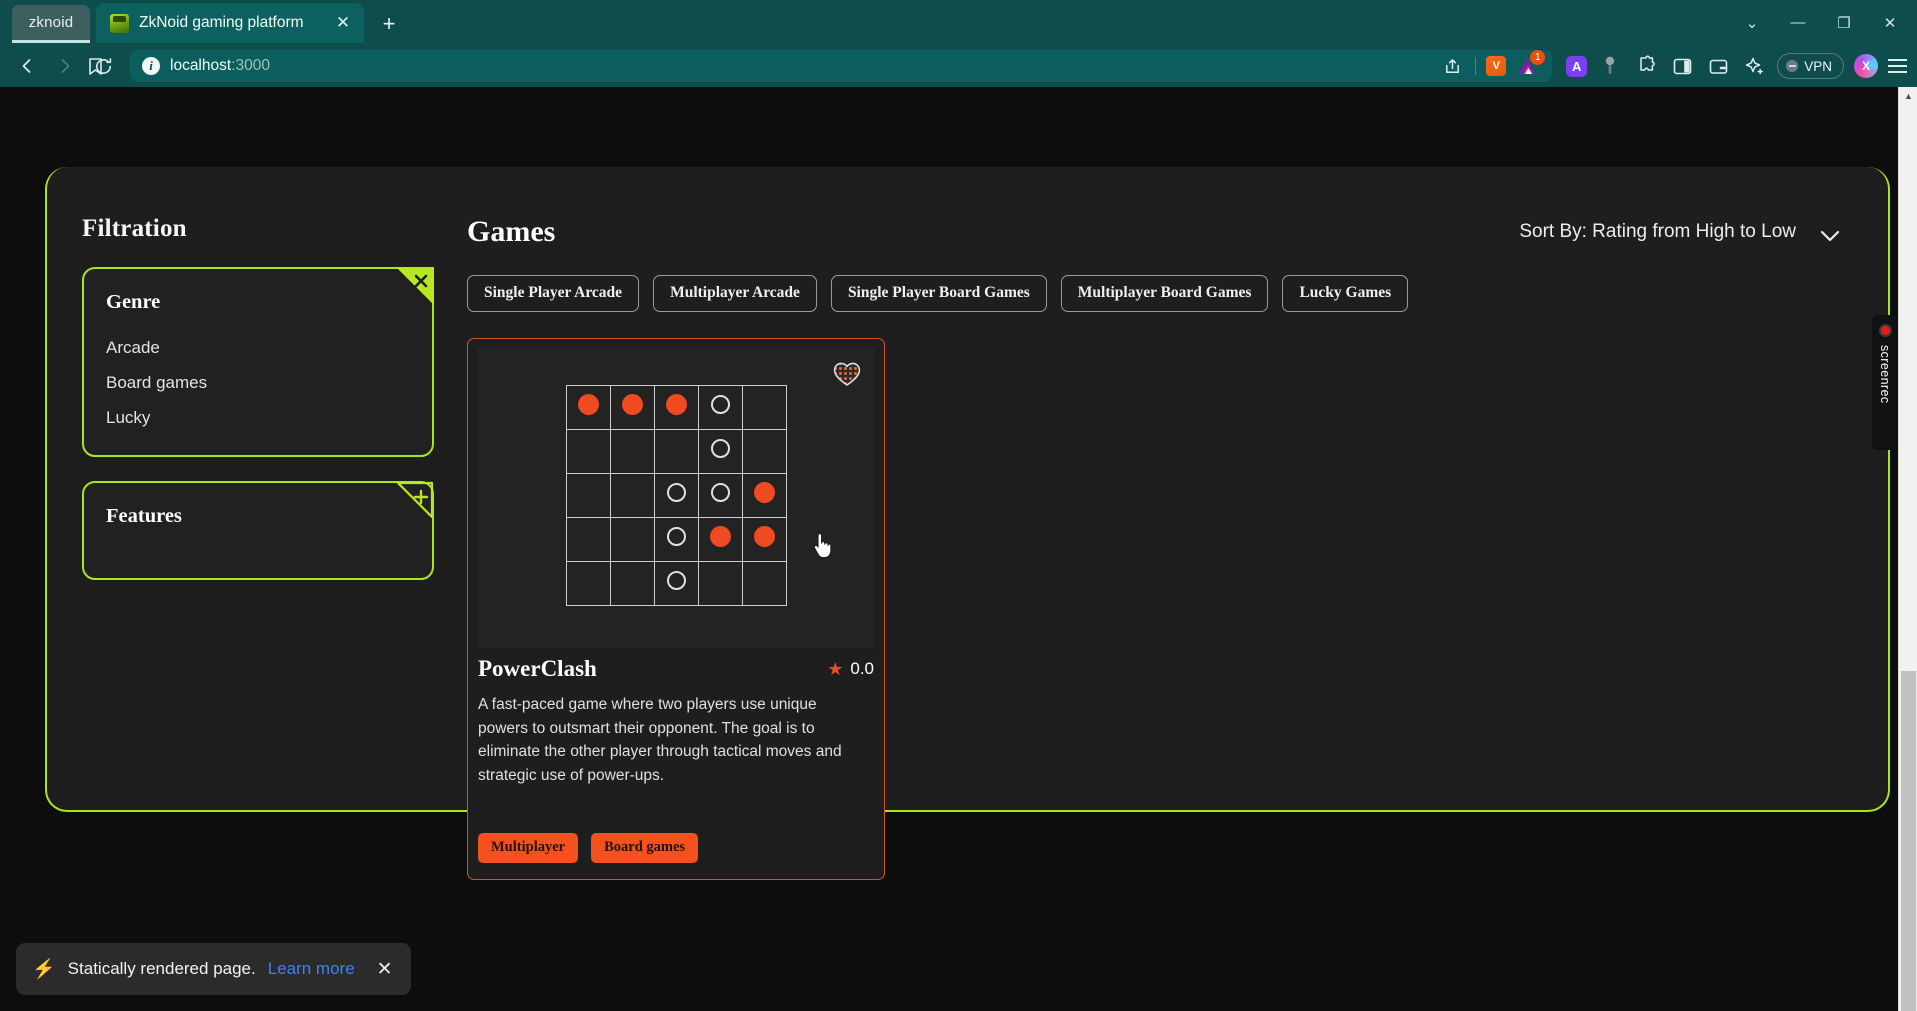 Image resolution: width=1917 pixels, height=1011 pixels. I want to click on wallet-icon, so click(1718, 66).